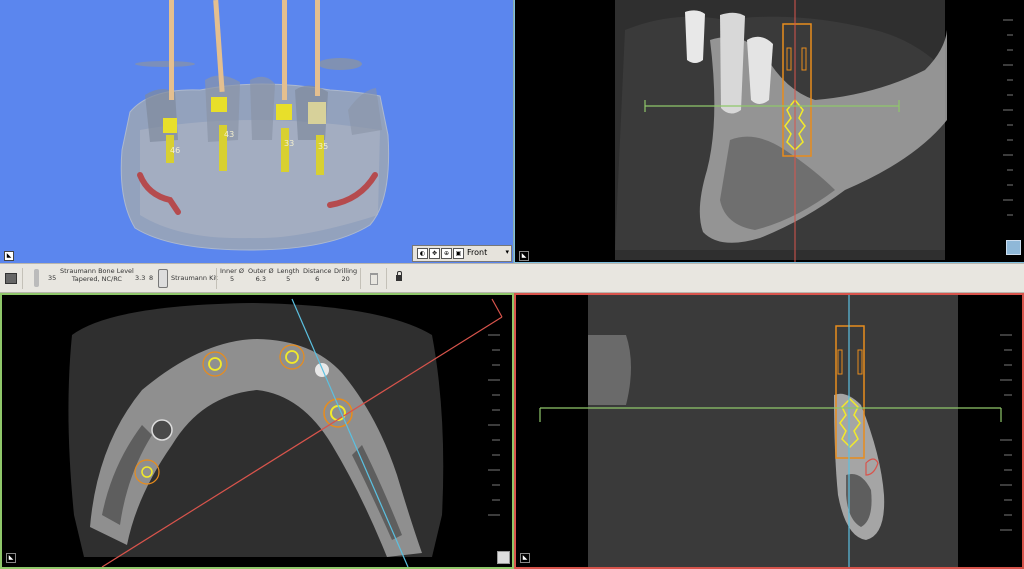  I want to click on camera-icon, so click(11, 278).